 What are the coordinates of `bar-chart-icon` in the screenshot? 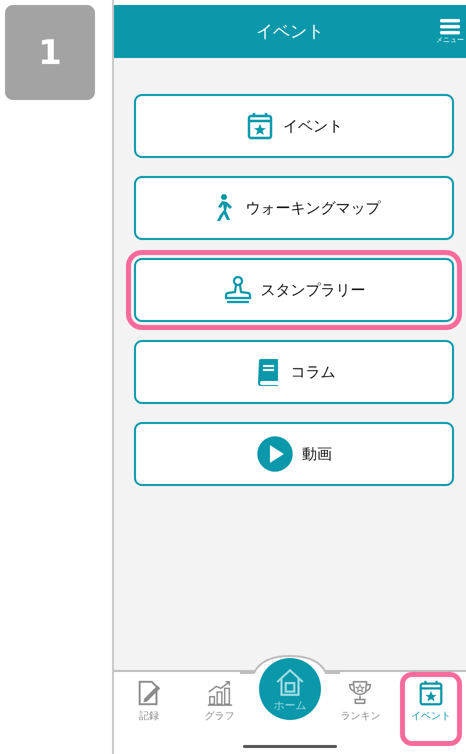 It's located at (220, 693).